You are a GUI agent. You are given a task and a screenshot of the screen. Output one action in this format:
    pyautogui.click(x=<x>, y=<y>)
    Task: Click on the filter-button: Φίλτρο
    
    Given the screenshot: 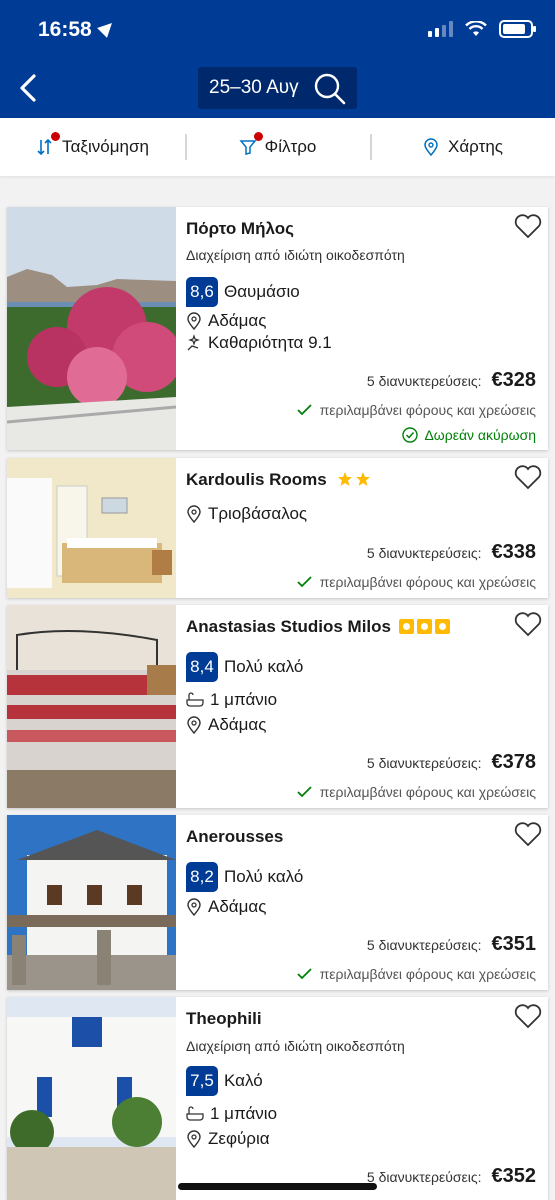 What is the action you would take?
    pyautogui.click(x=277, y=147)
    